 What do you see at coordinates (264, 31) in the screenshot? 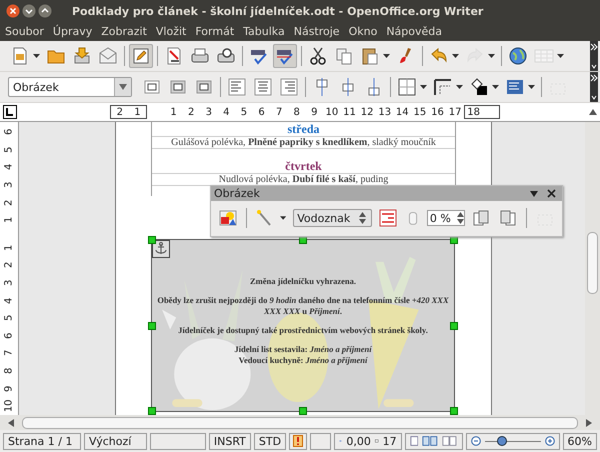
I see `menu-item: Tabulka` at bounding box center [264, 31].